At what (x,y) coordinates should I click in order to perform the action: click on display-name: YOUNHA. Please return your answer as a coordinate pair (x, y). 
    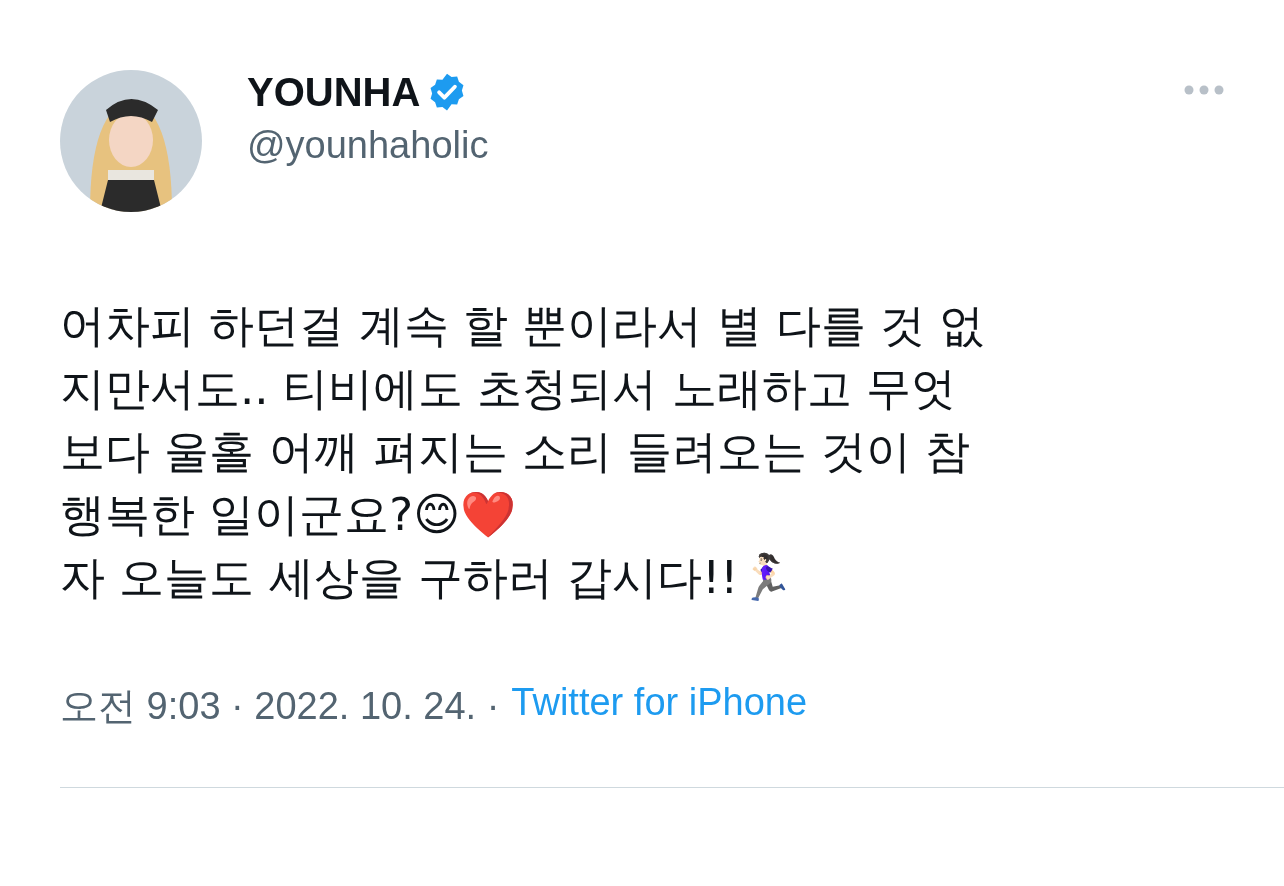
    Looking at the image, I should click on (334, 92).